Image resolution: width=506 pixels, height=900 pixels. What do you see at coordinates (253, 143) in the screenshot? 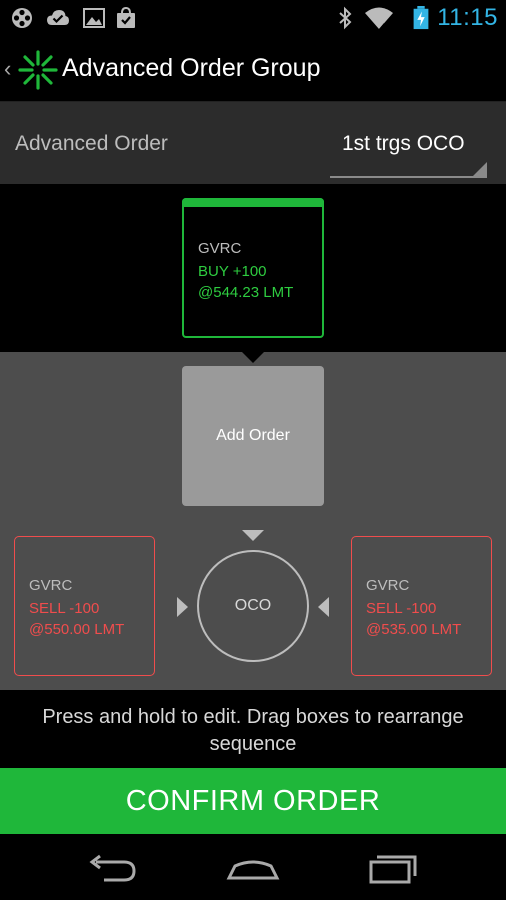
I see `advanced-order-row: Advanced Order 1st trgs OCO` at bounding box center [253, 143].